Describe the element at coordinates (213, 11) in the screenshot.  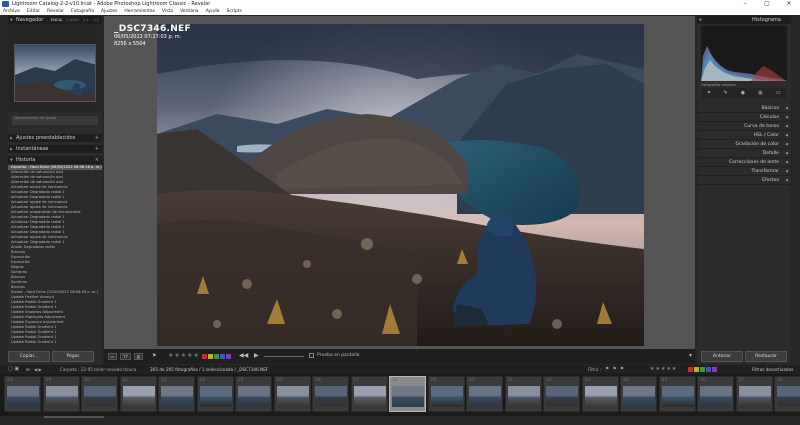
I see `menu-help: Ayuda` at that location.